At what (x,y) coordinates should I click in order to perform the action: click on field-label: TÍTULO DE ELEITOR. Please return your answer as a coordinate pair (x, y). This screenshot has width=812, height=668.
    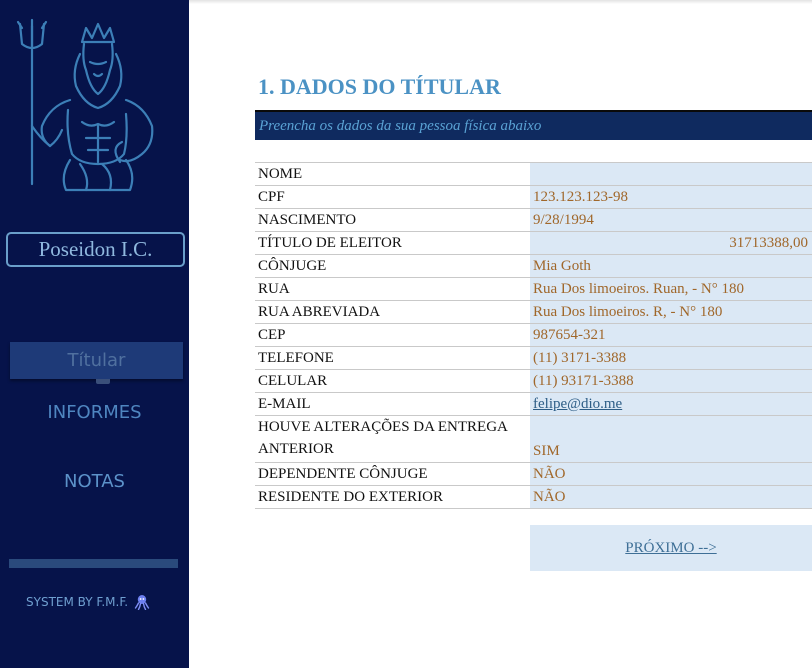
    Looking at the image, I should click on (392, 243).